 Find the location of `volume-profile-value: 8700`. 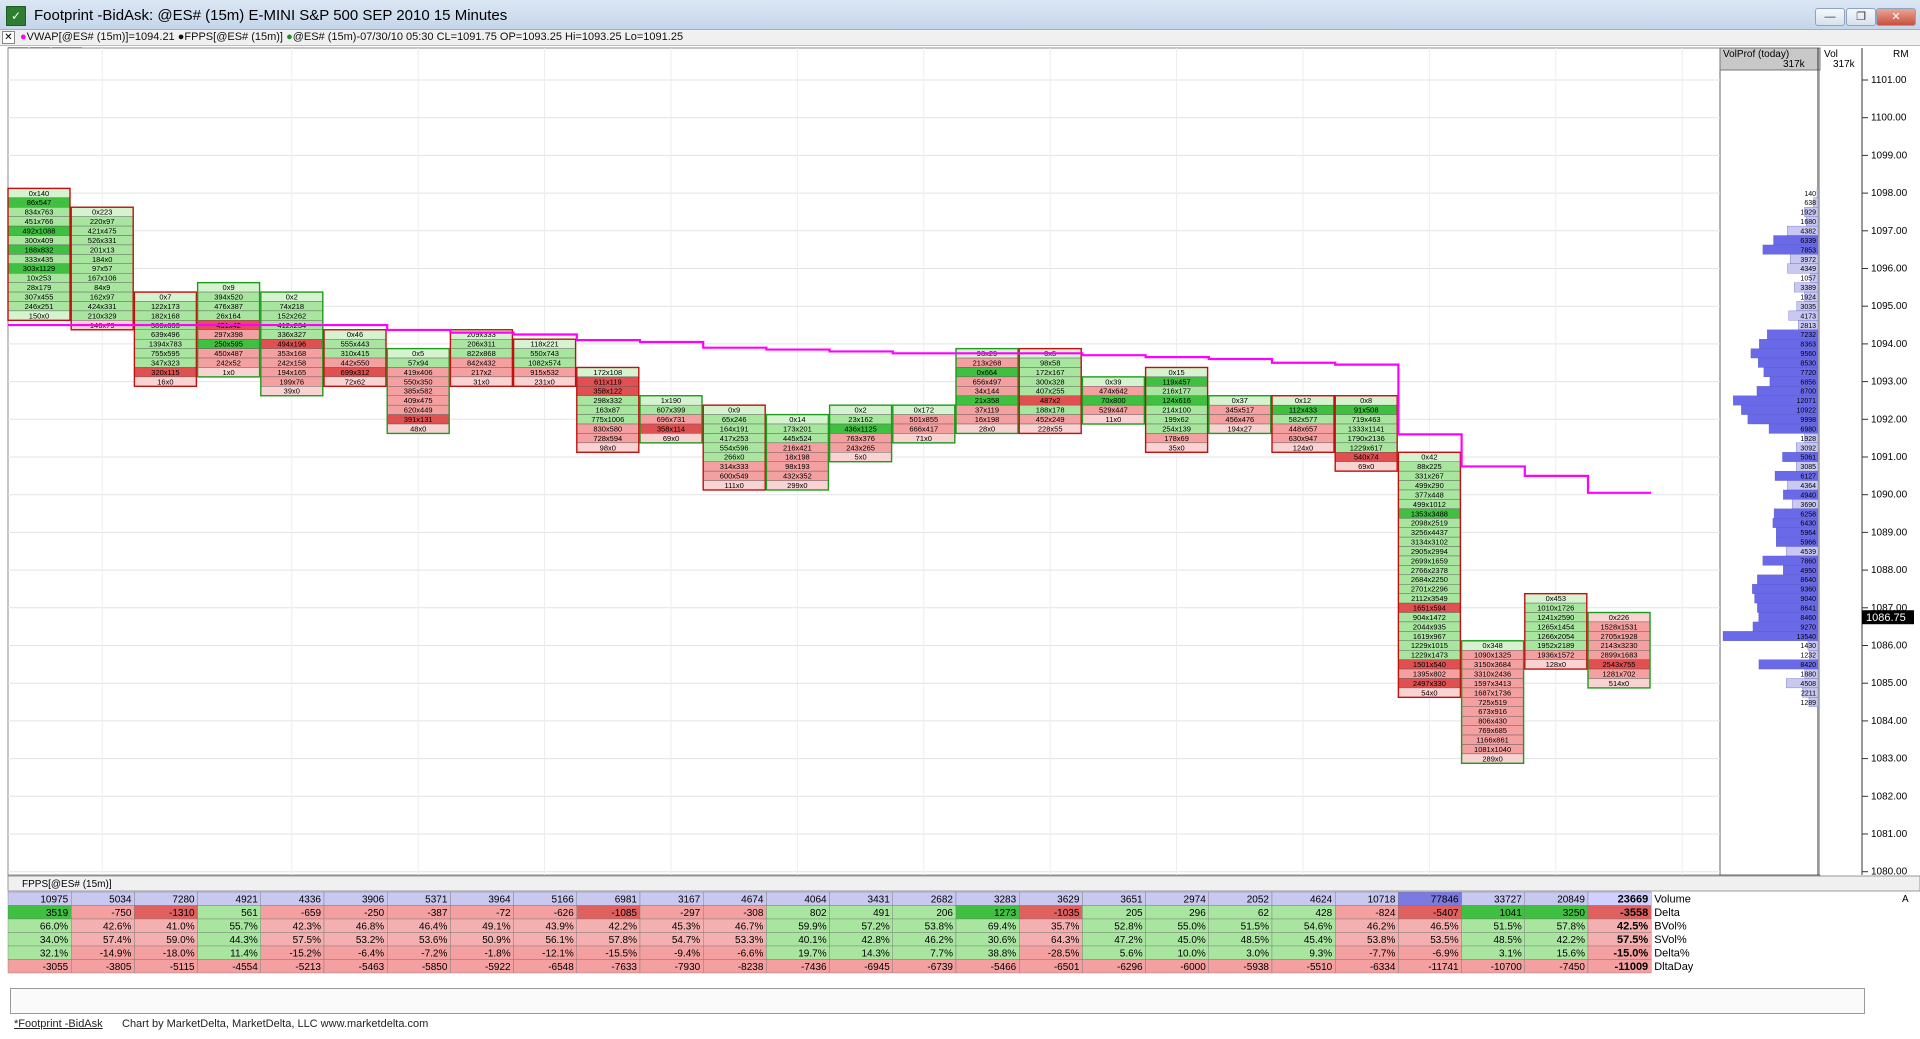

volume-profile-value: 8700 is located at coordinates (1808, 392).